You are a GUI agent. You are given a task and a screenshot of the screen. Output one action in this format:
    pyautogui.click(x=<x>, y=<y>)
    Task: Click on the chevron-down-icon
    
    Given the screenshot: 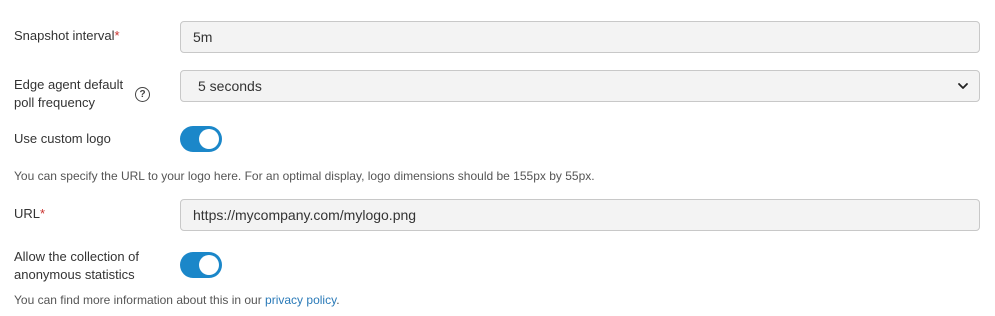 What is the action you would take?
    pyautogui.click(x=963, y=86)
    